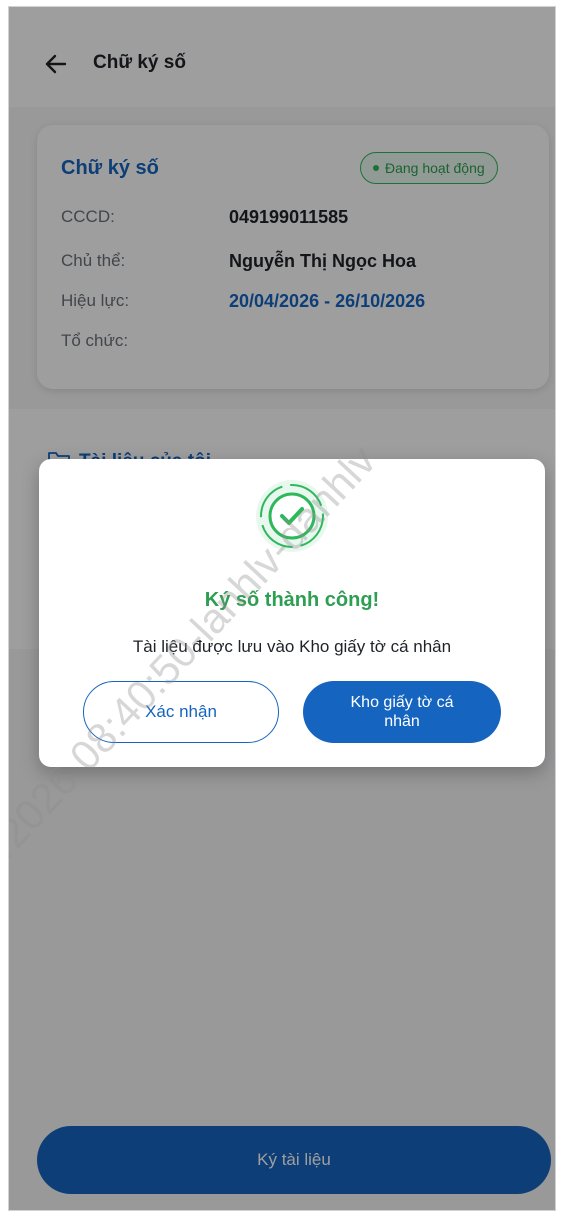 The image size is (562, 1215). Describe the element at coordinates (181, 712) in the screenshot. I see `confirm-button: Xác nhận` at that location.